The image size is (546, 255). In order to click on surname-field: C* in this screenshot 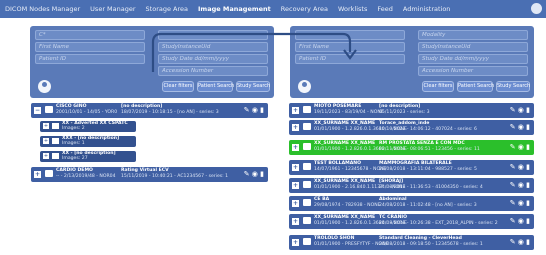, I will do `click(90, 35)`.